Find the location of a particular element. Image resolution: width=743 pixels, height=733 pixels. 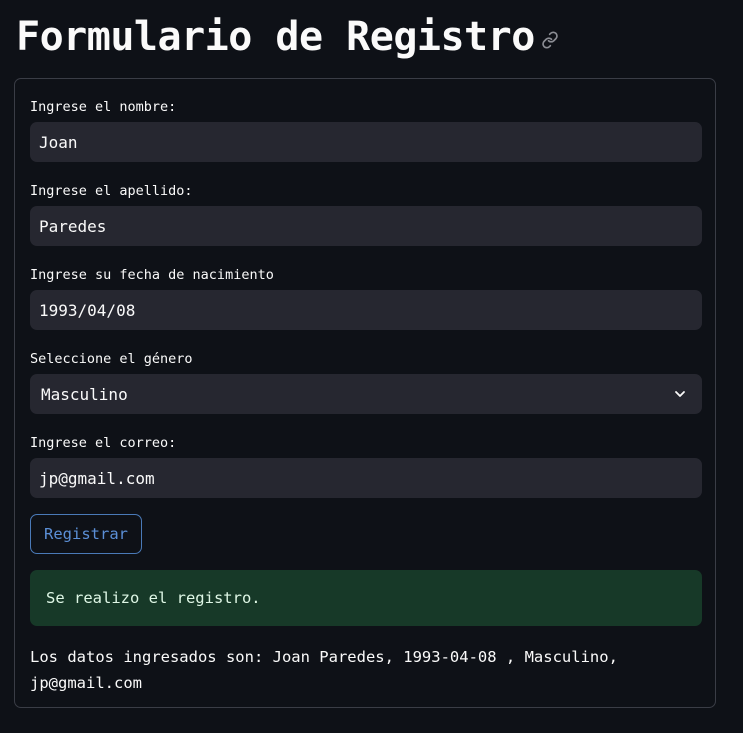

apellido-input: Paredes is located at coordinates (366, 226).